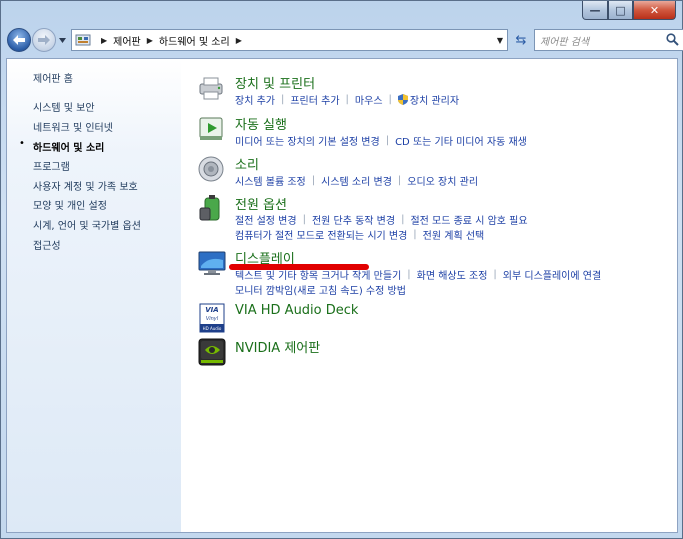 This screenshot has width=683, height=539. I want to click on via-audio-icon: VIA Vinyl HD Audio, so click(212, 318).